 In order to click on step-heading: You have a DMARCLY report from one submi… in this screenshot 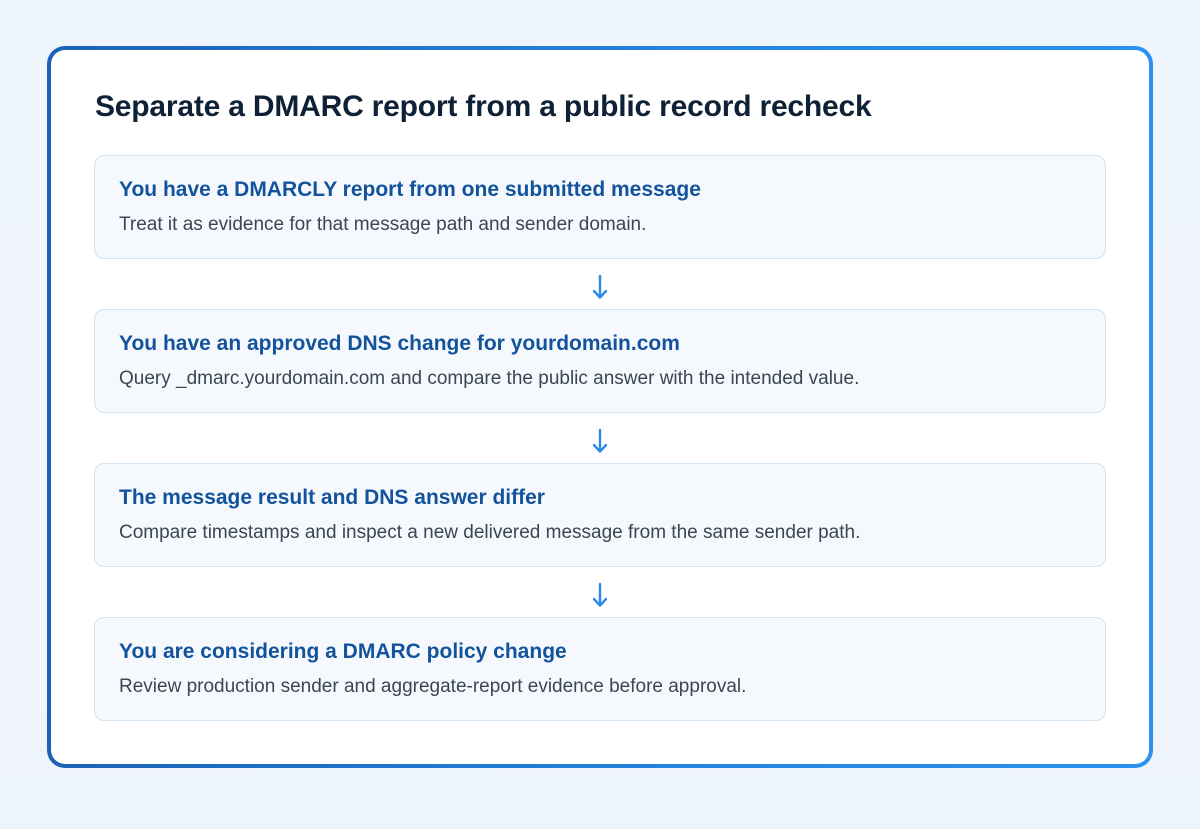, I will do `click(410, 189)`.